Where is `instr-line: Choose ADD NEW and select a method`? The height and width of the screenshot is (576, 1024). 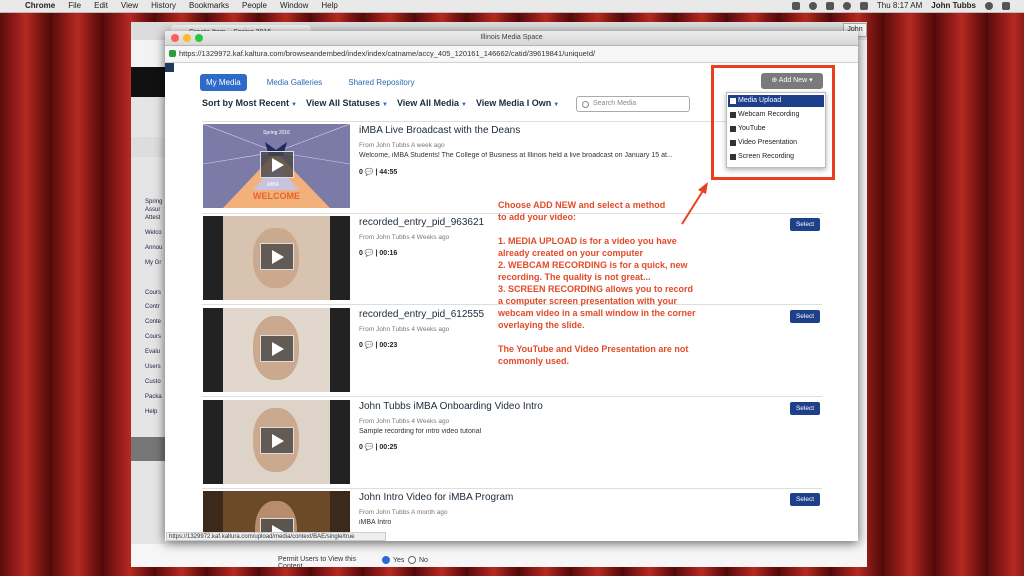 instr-line: Choose ADD NEW and select a method is located at coordinates (582, 205).